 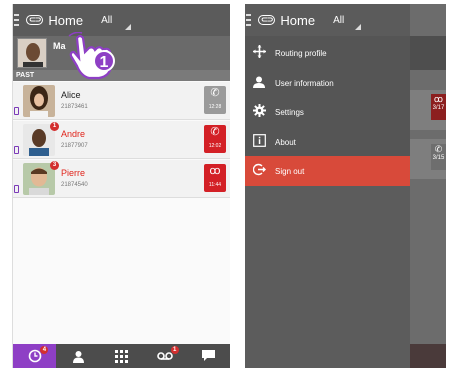 I want to click on user-avatar, so click(x=32, y=53).